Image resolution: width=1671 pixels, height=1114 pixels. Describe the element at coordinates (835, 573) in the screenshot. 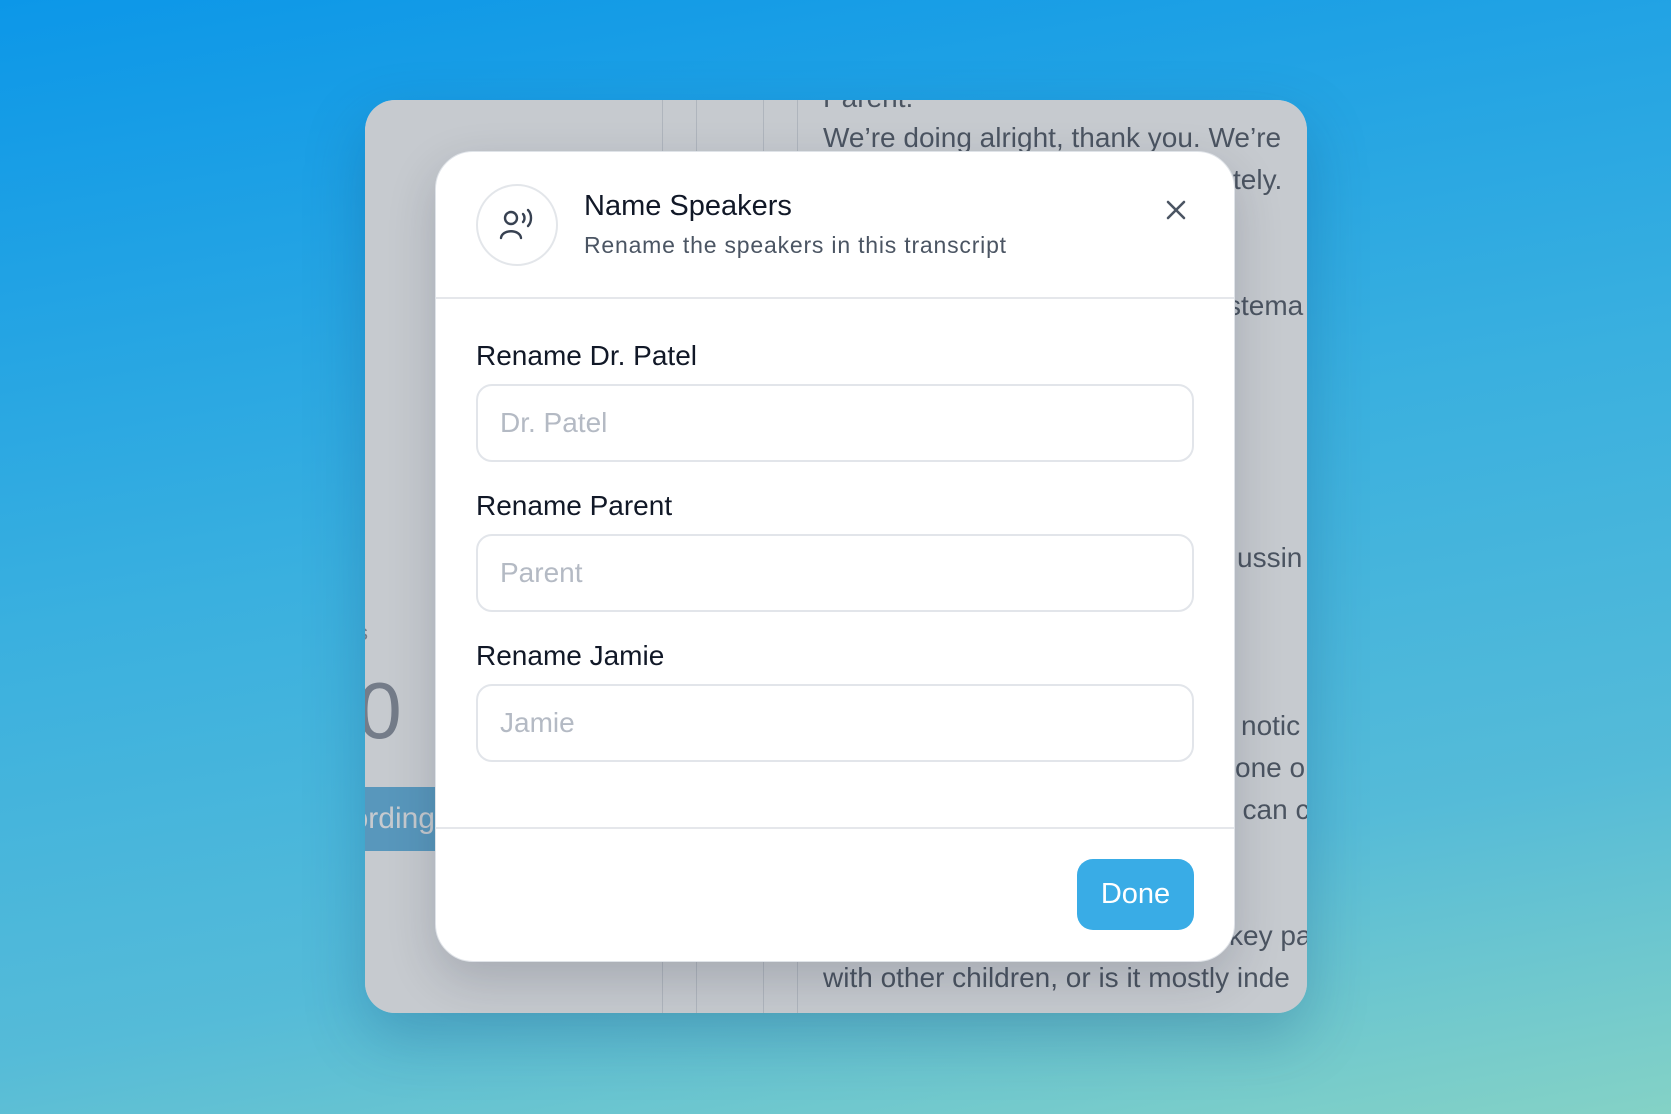

I see `rename-parent-input` at that location.